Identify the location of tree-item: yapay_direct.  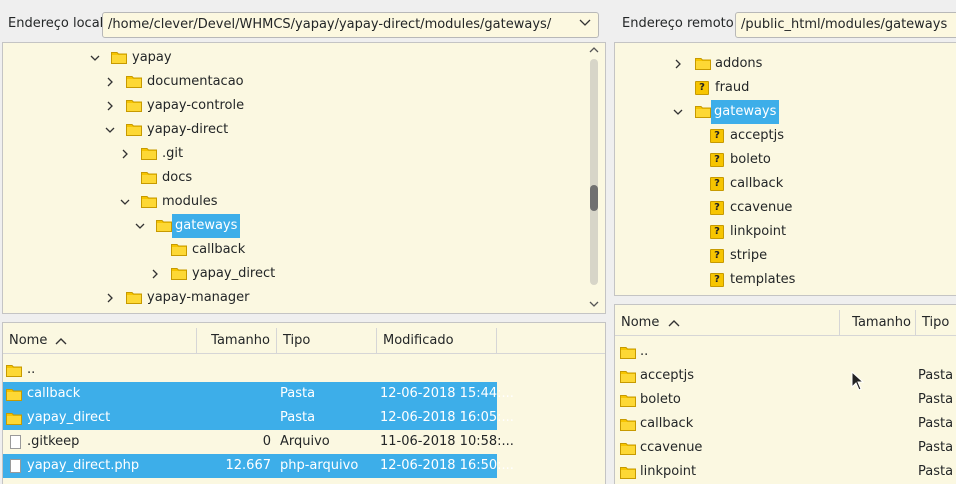
(293, 274).